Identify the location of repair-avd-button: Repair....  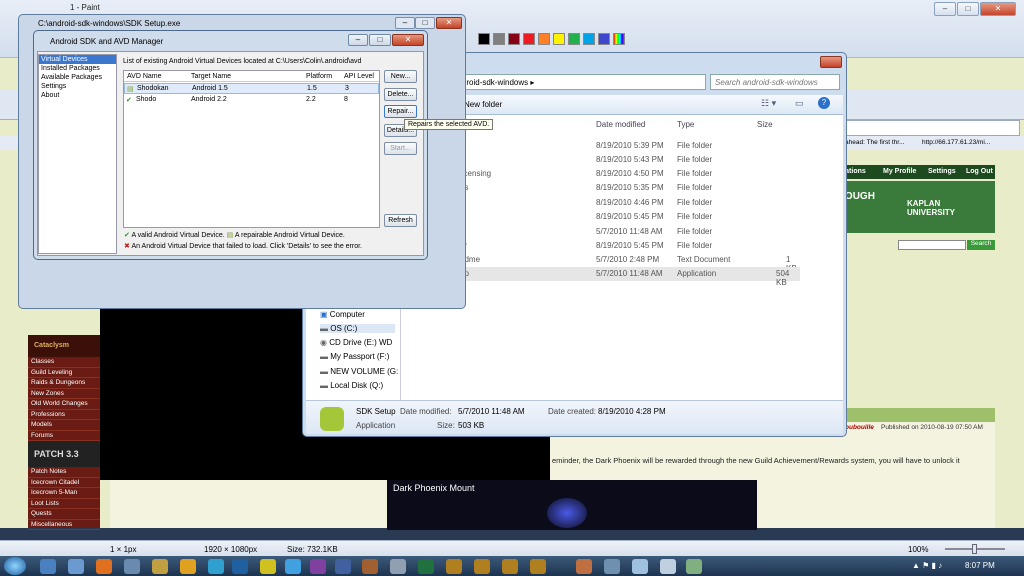
(400, 111).